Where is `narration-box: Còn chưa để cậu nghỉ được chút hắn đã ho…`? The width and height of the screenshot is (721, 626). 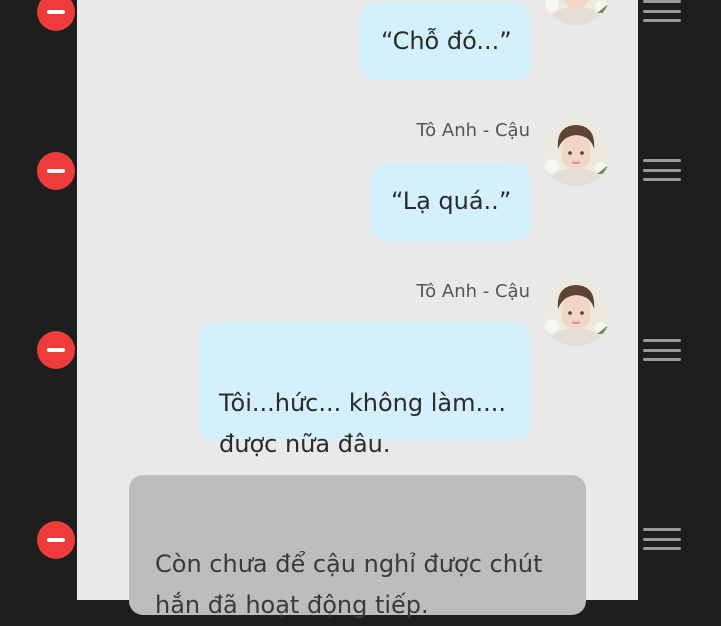 narration-box: Còn chưa để cậu nghỉ được chút hắn đã ho… is located at coordinates (357, 547).